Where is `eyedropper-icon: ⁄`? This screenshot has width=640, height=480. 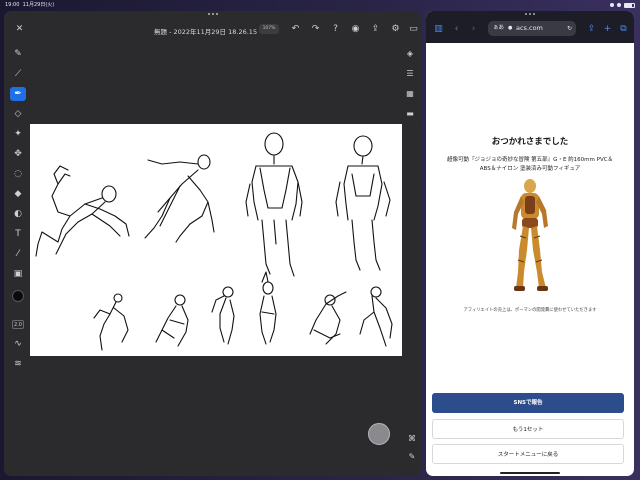 eyedropper-icon: ⁄ is located at coordinates (18, 254).